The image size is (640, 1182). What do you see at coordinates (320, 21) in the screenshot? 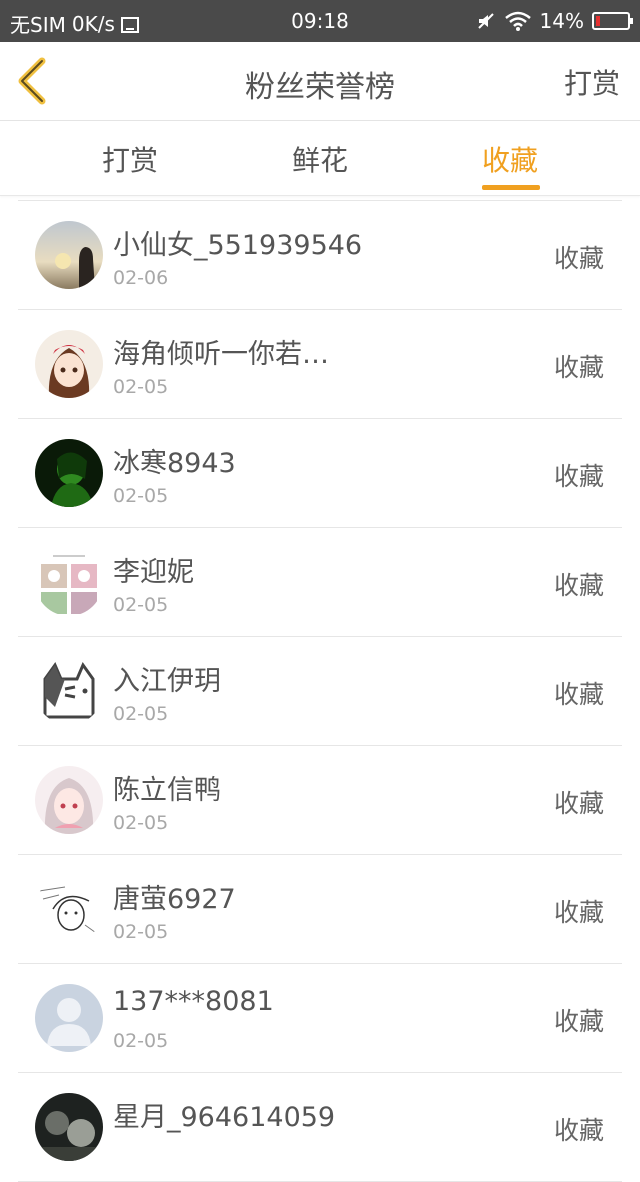
I see `status-bar: 无SIM 0K/s 09:18 14%` at bounding box center [320, 21].